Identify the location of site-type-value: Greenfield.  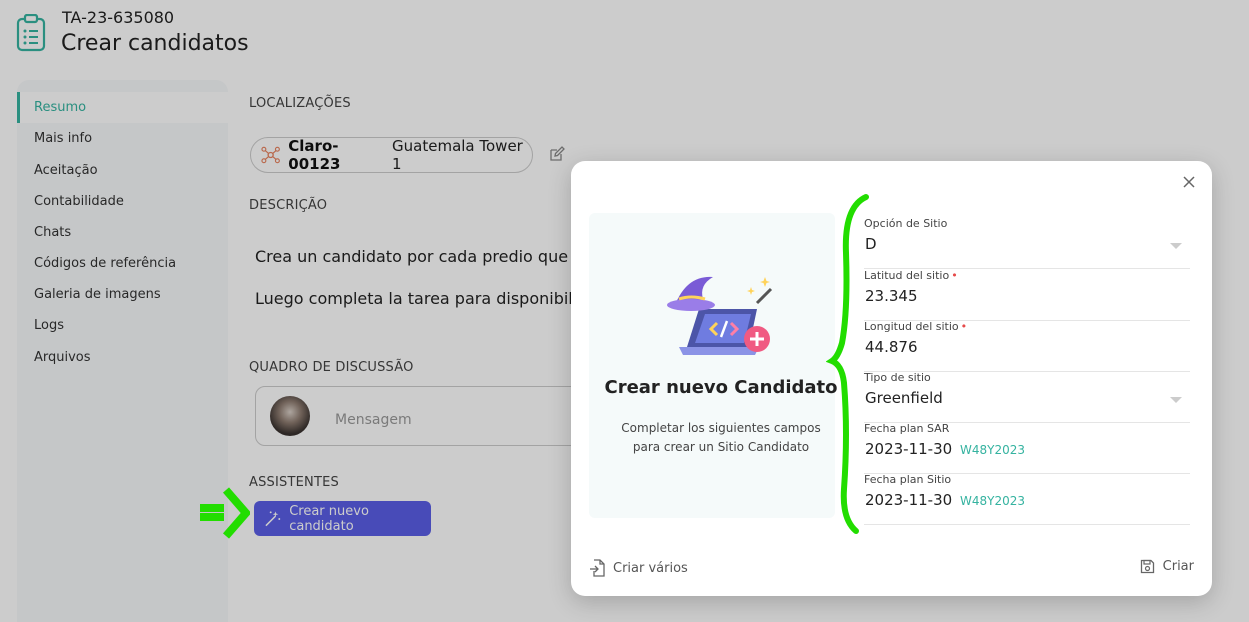
(904, 398).